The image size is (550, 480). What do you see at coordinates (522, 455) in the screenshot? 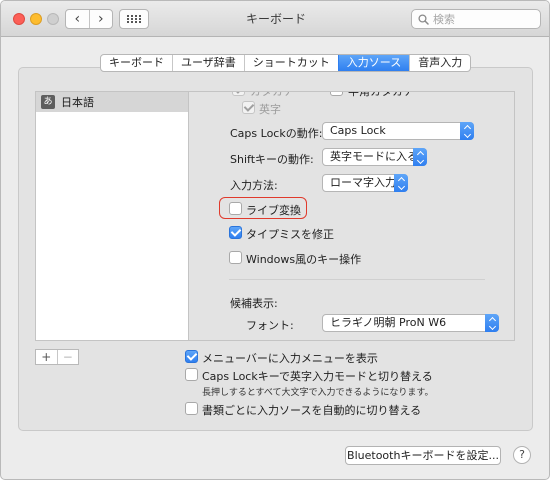
I see `help-button: ?` at bounding box center [522, 455].